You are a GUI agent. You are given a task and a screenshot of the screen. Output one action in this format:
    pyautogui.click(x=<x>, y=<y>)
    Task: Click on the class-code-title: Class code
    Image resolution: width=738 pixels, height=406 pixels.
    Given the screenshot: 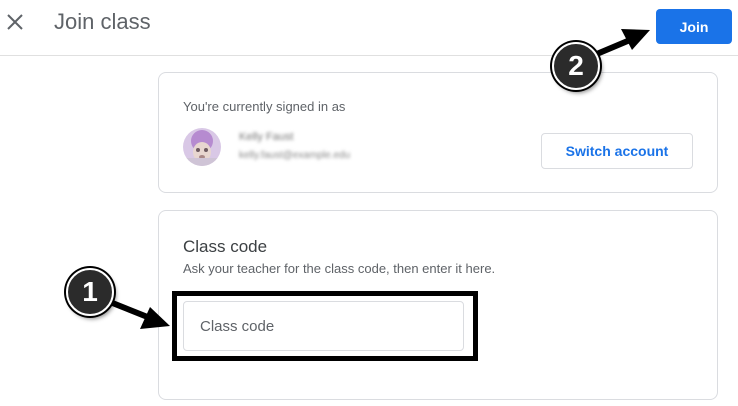 What is the action you would take?
    pyautogui.click(x=225, y=246)
    